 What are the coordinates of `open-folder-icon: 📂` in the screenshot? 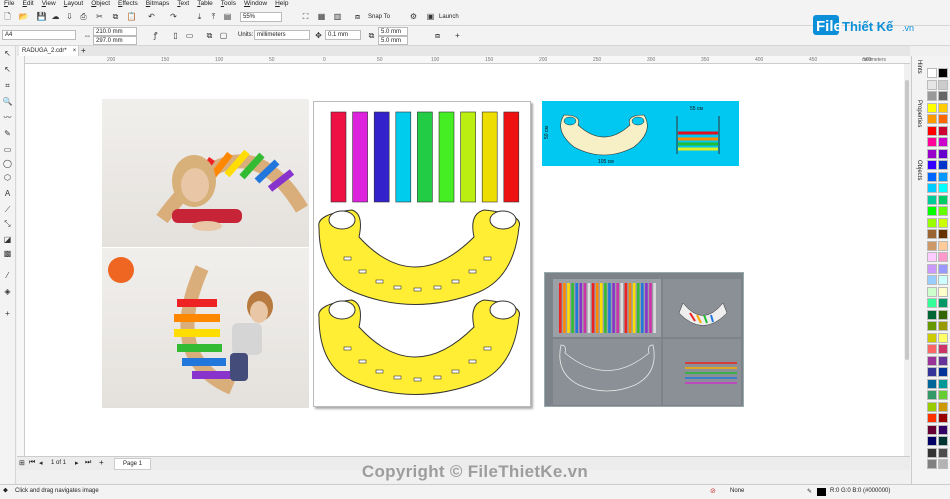 It's located at (23, 16).